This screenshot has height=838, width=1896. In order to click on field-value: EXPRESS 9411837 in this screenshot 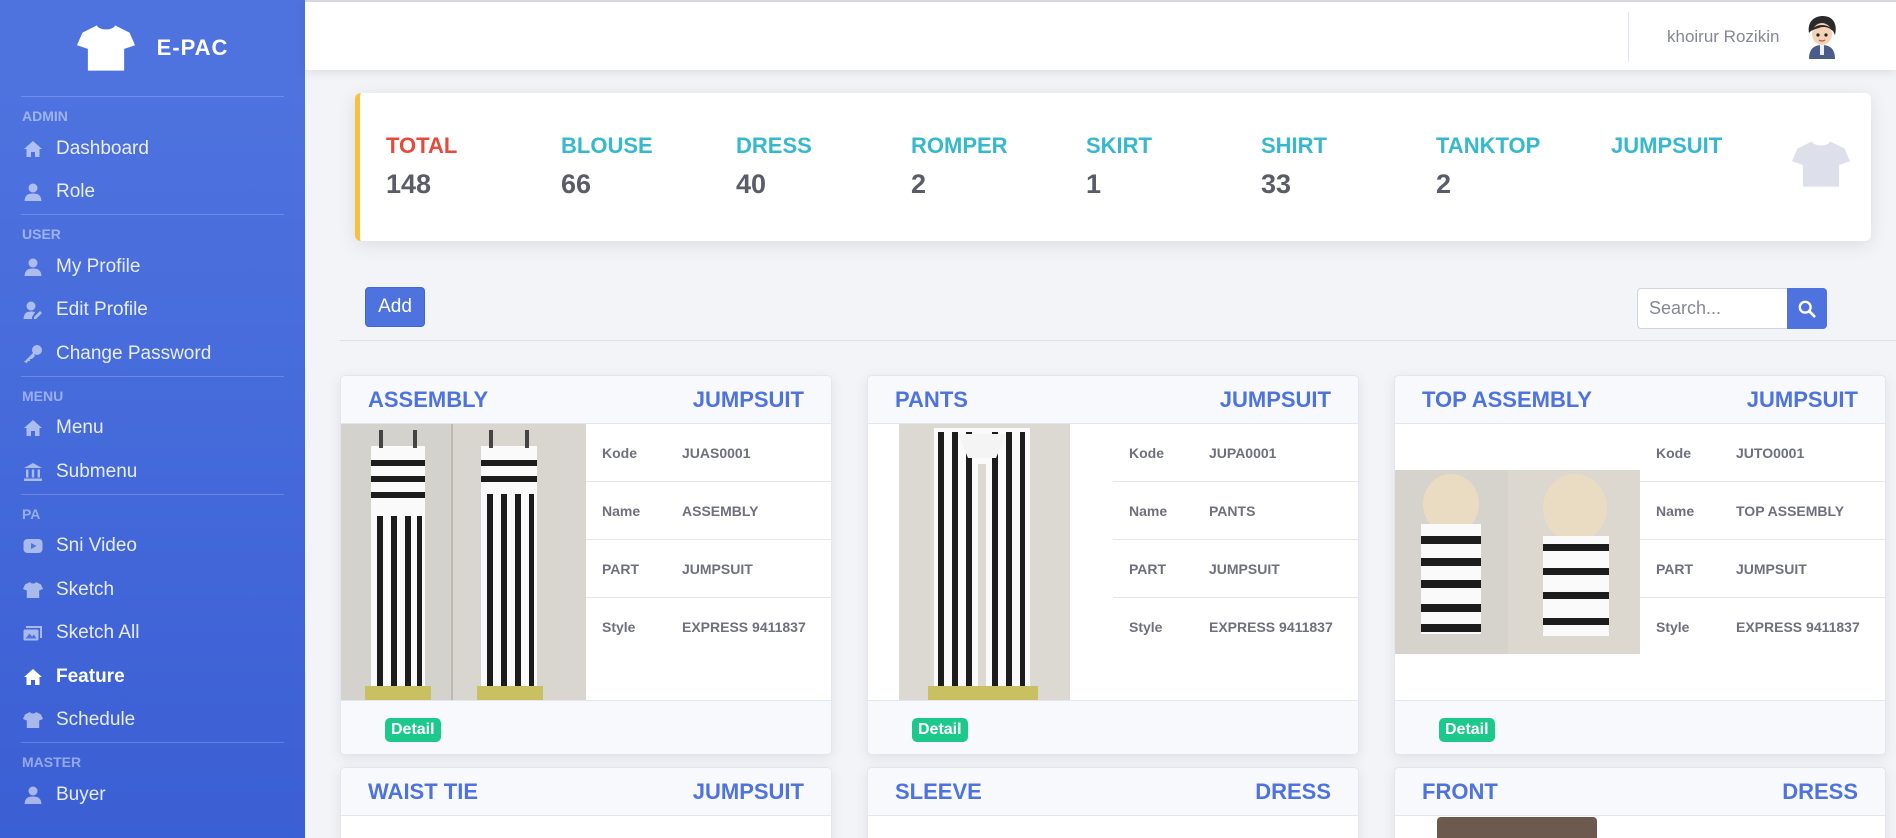, I will do `click(1798, 627)`.